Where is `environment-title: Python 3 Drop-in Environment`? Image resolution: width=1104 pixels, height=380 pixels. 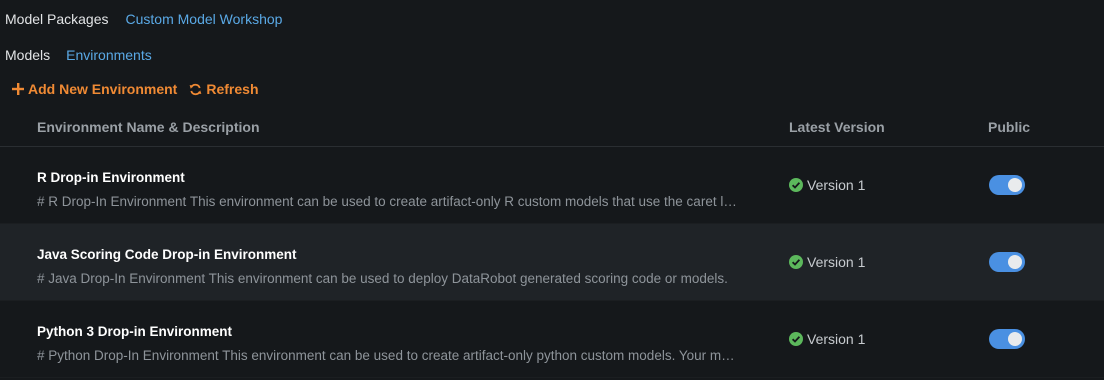 environment-title: Python 3 Drop-in Environment is located at coordinates (134, 331).